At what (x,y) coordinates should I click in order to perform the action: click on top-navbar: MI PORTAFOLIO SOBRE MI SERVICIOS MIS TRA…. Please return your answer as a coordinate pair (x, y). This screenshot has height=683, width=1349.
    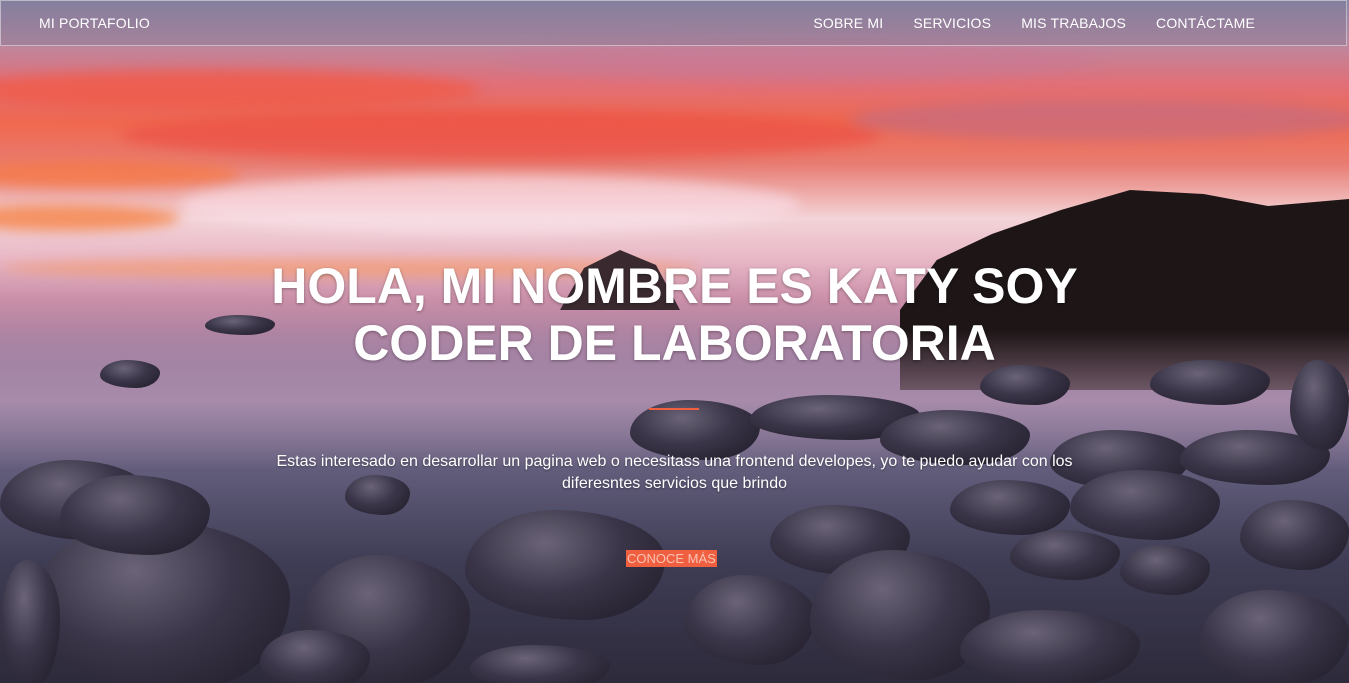
    Looking at the image, I should click on (673, 23).